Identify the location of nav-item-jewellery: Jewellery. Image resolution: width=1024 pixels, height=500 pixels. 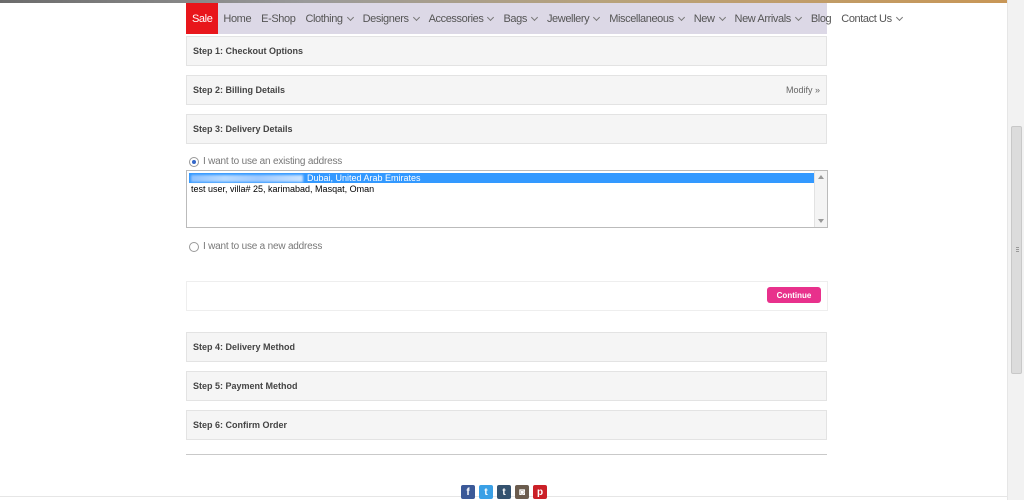
(573, 18).